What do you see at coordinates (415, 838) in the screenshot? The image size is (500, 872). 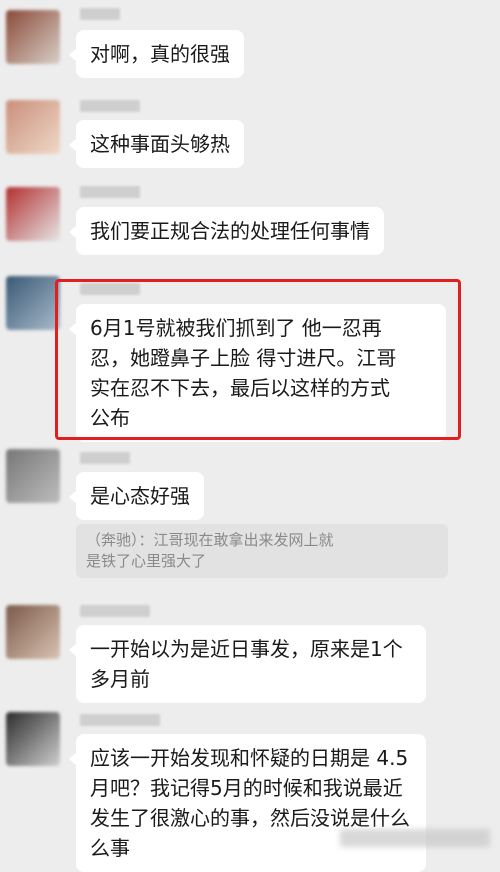 I see `watermark` at bounding box center [415, 838].